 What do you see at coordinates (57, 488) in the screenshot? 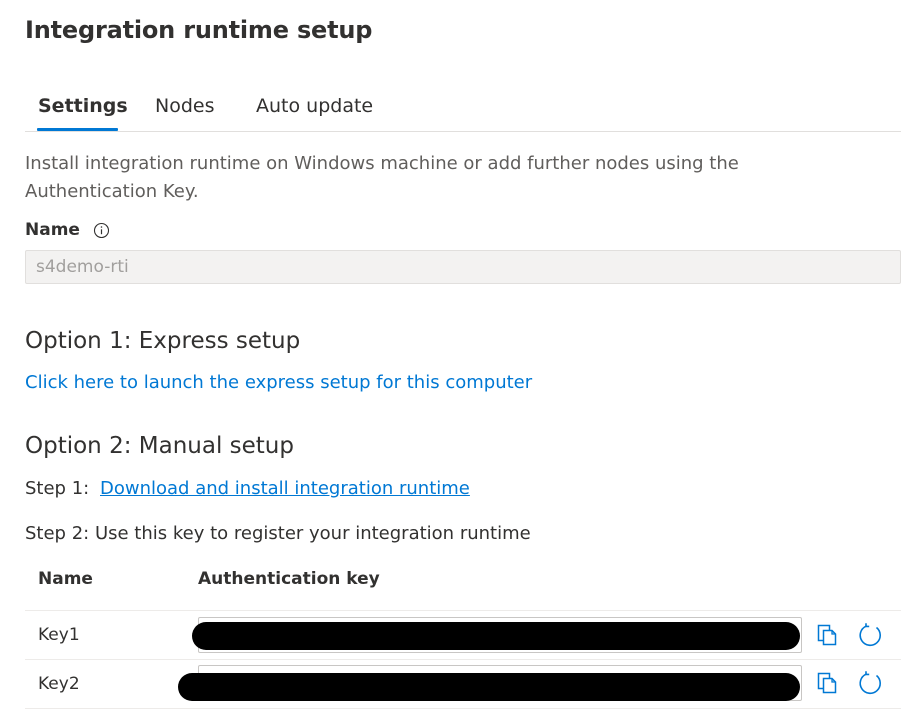
I see `step1-label: Step 1:` at bounding box center [57, 488].